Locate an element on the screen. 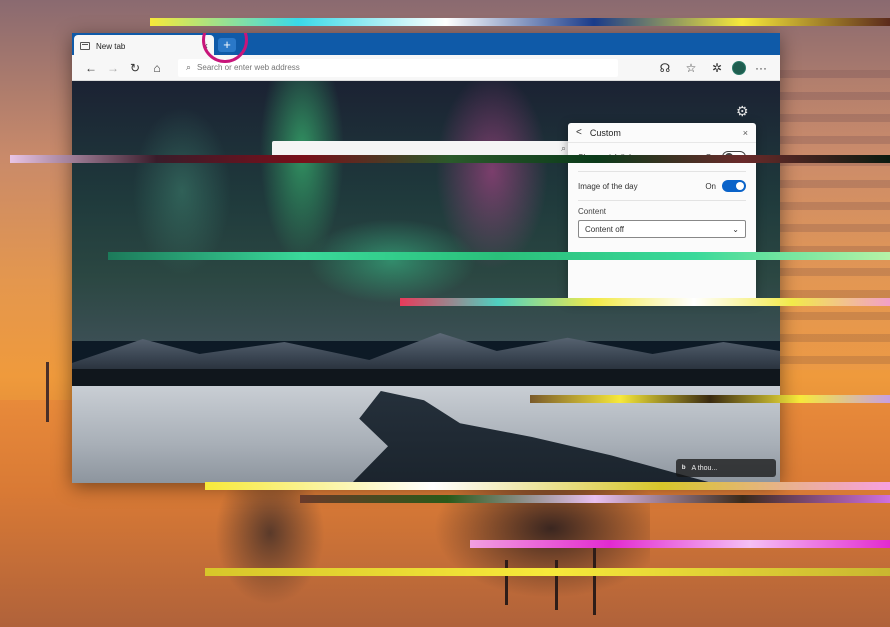 The height and width of the screenshot is (627, 890). address-input is located at coordinates (403, 67).